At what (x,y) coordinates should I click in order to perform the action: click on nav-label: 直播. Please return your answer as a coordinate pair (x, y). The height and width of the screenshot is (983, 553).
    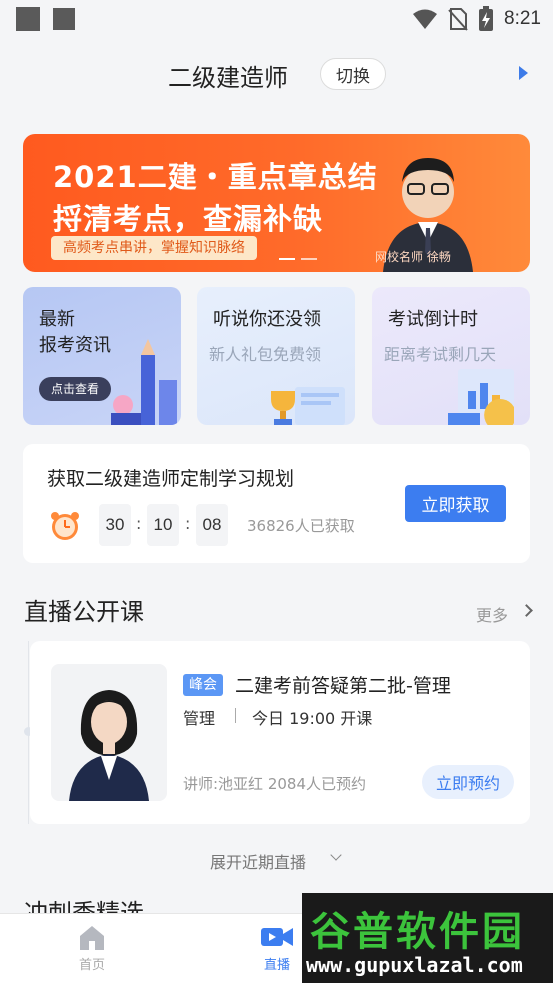
    Looking at the image, I should click on (276, 965).